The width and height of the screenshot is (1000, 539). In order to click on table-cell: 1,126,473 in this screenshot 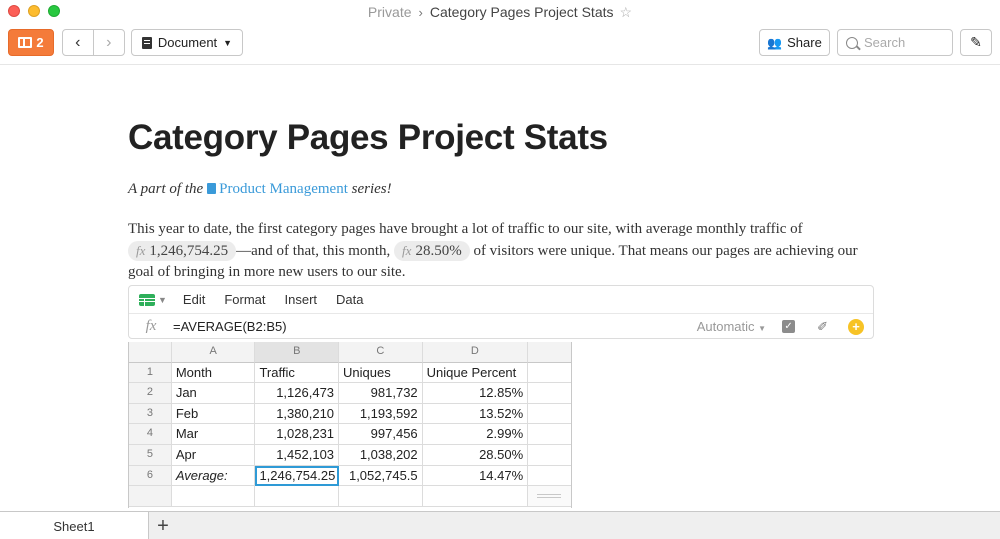, I will do `click(297, 393)`.